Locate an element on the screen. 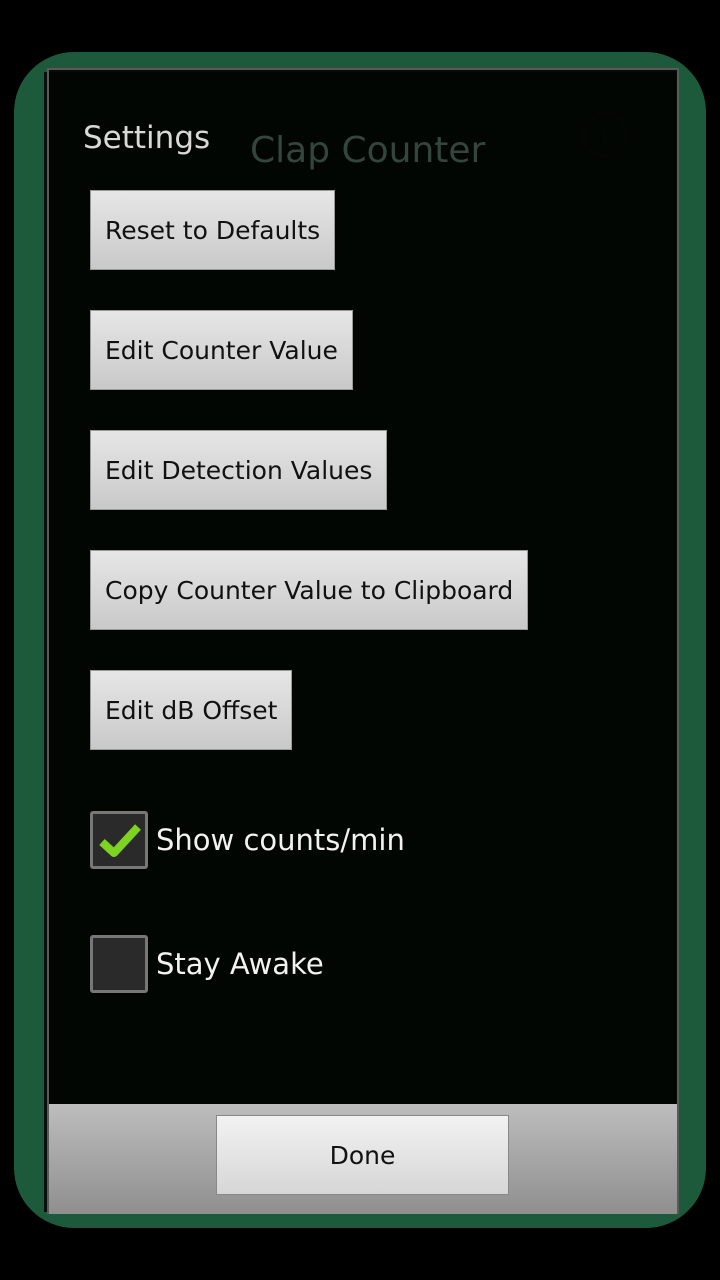  stay-awake-checkbox-row: Stay Awake is located at coordinates (207, 964).